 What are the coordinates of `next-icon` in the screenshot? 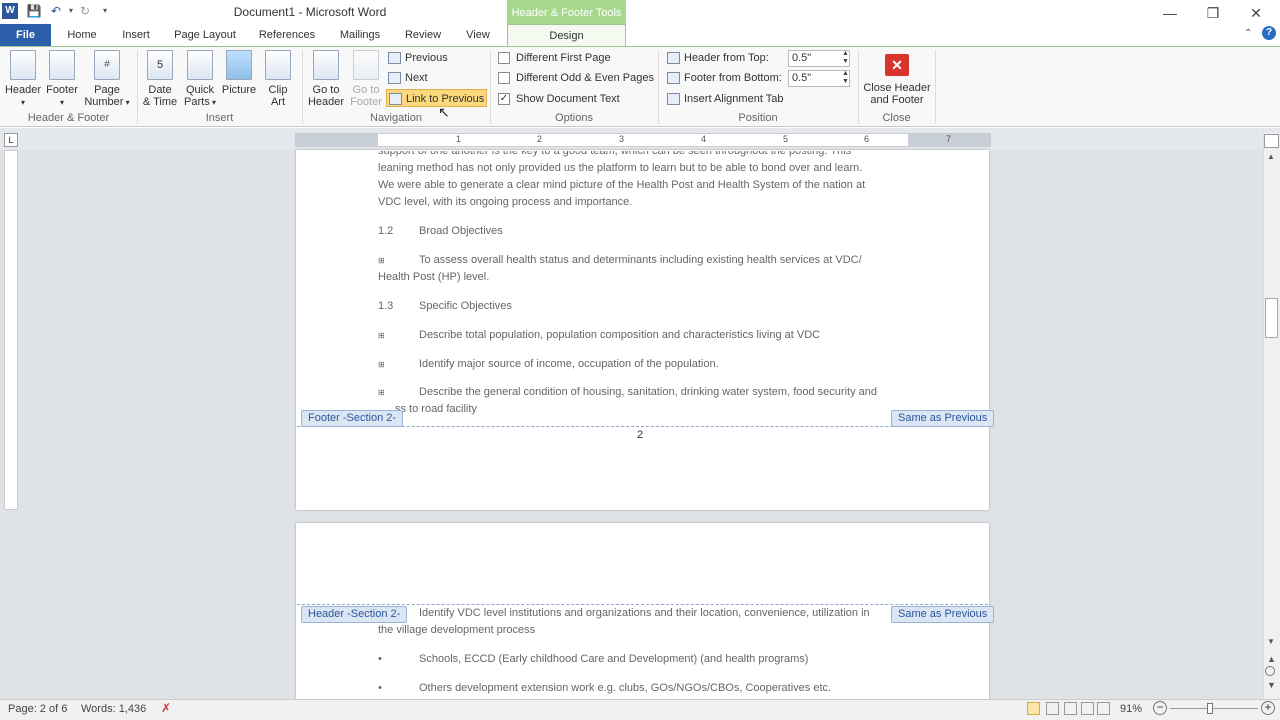 It's located at (394, 78).